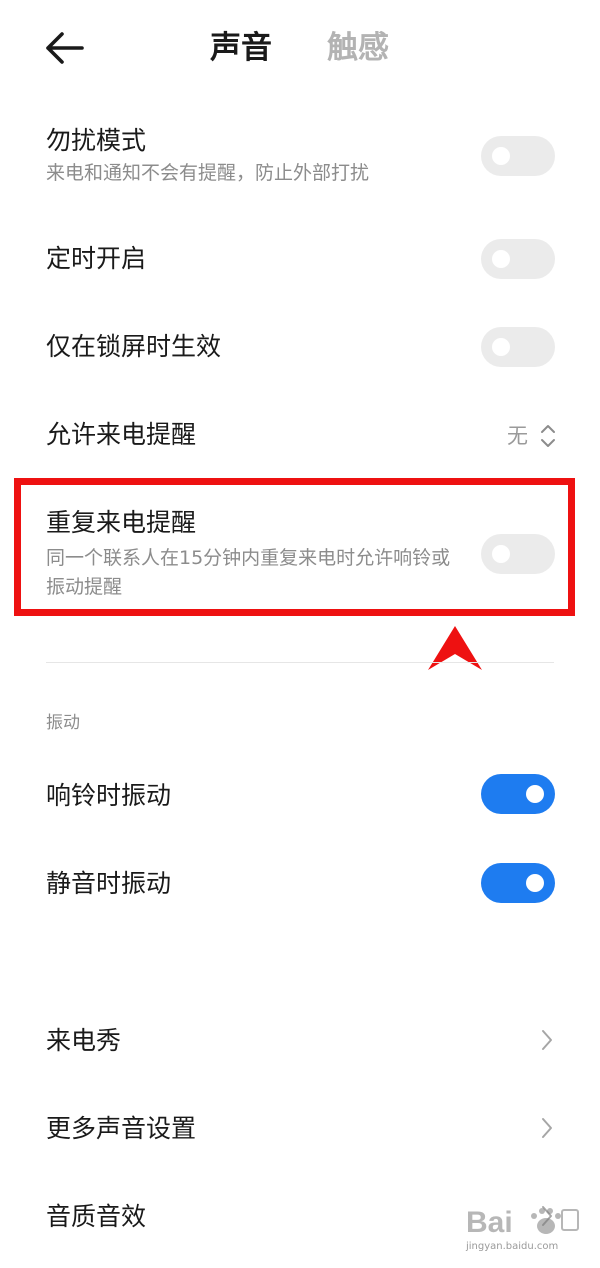 The height and width of the screenshot is (1268, 600). Describe the element at coordinates (300, 260) in the screenshot. I see `scheduled-row: 定时开启` at that location.